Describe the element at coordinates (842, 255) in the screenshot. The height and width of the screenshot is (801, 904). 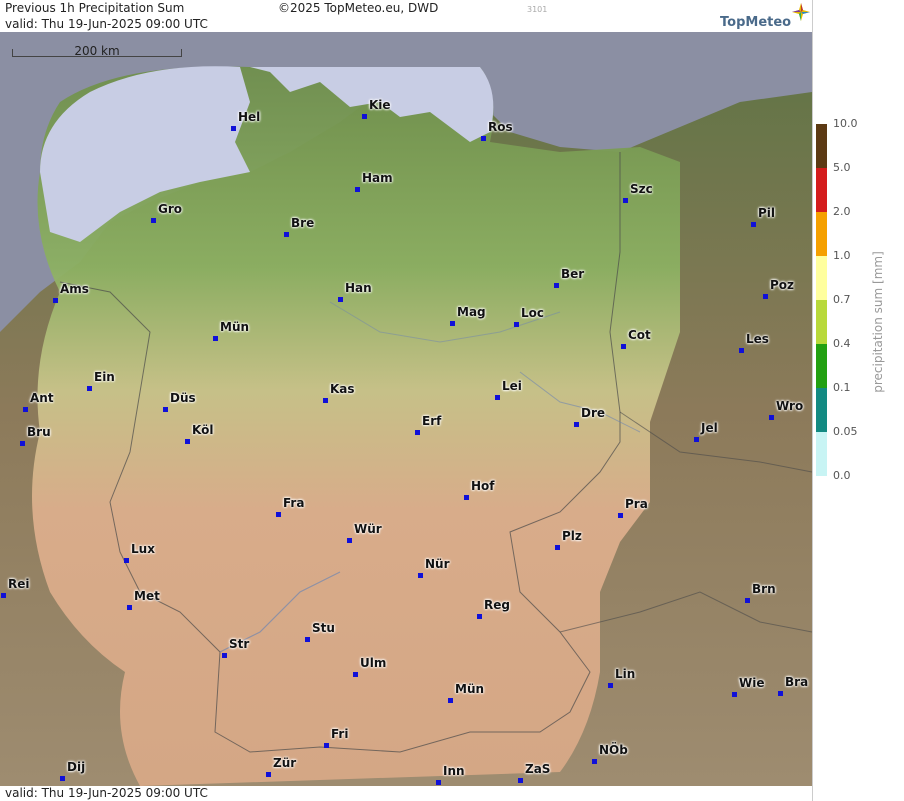
I see `legend-value: 1.0` at that location.